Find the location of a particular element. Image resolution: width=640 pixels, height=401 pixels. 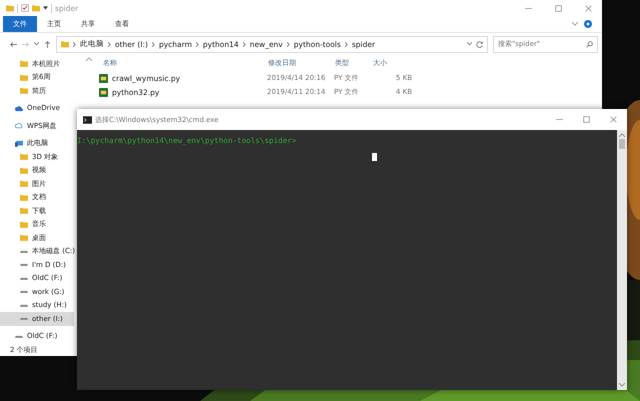

minimize-icon is located at coordinates (559, 119).